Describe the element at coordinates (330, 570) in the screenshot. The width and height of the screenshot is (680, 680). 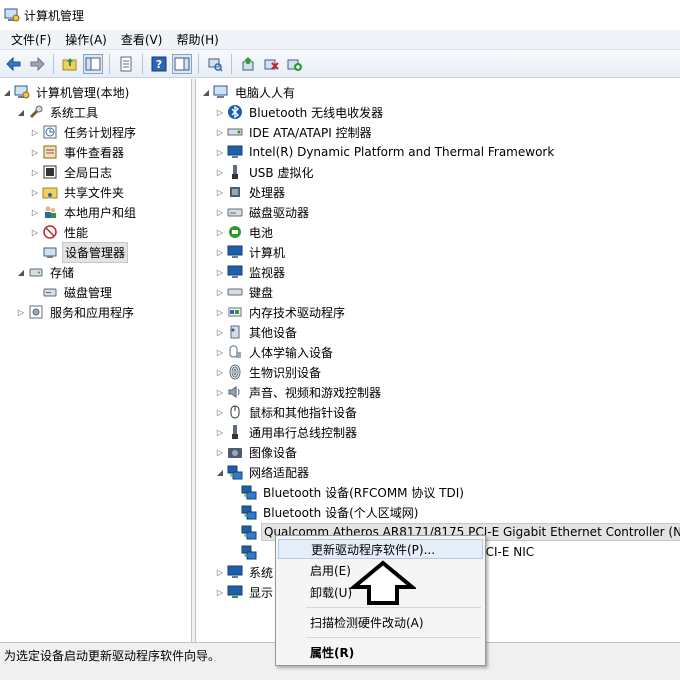
I see `enable-menu-label: 启用(E)` at that location.